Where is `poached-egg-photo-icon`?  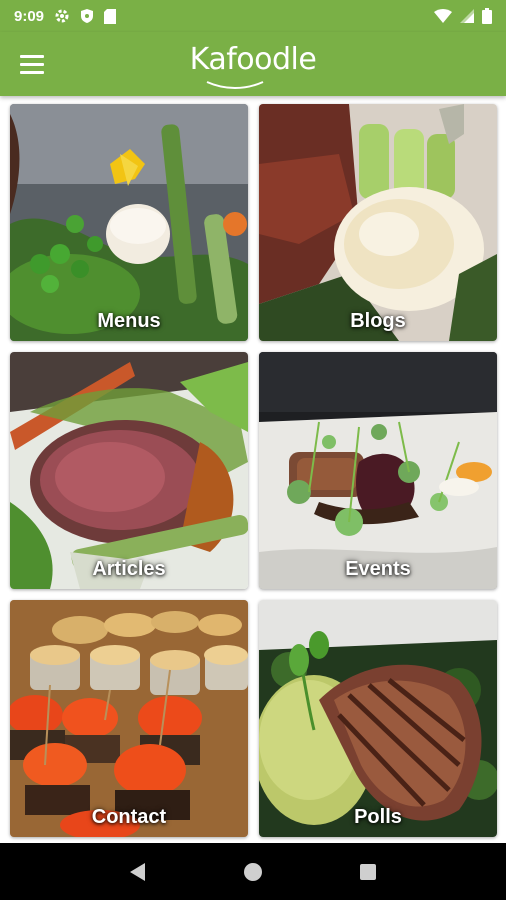
poached-egg-photo-icon is located at coordinates (378, 222).